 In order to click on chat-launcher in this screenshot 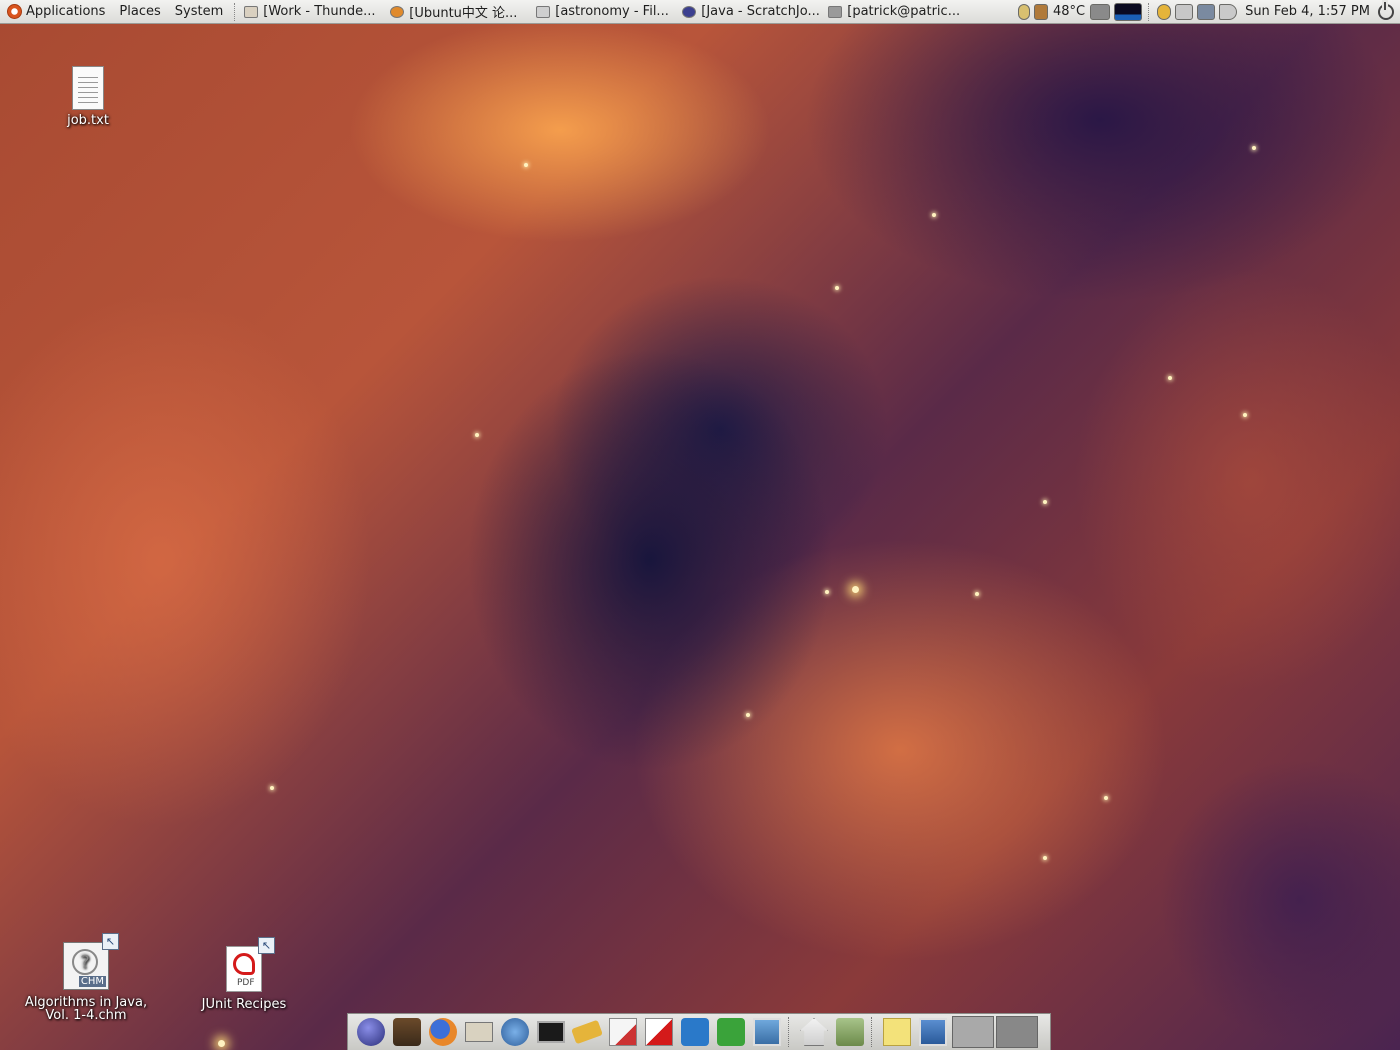, I will do `click(515, 1032)`.